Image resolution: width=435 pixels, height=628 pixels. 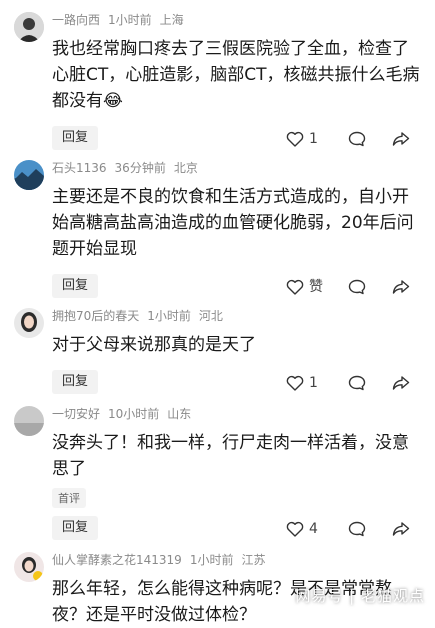 What do you see at coordinates (95, 316) in the screenshot?
I see `username: 拥抱70后的春天` at bounding box center [95, 316].